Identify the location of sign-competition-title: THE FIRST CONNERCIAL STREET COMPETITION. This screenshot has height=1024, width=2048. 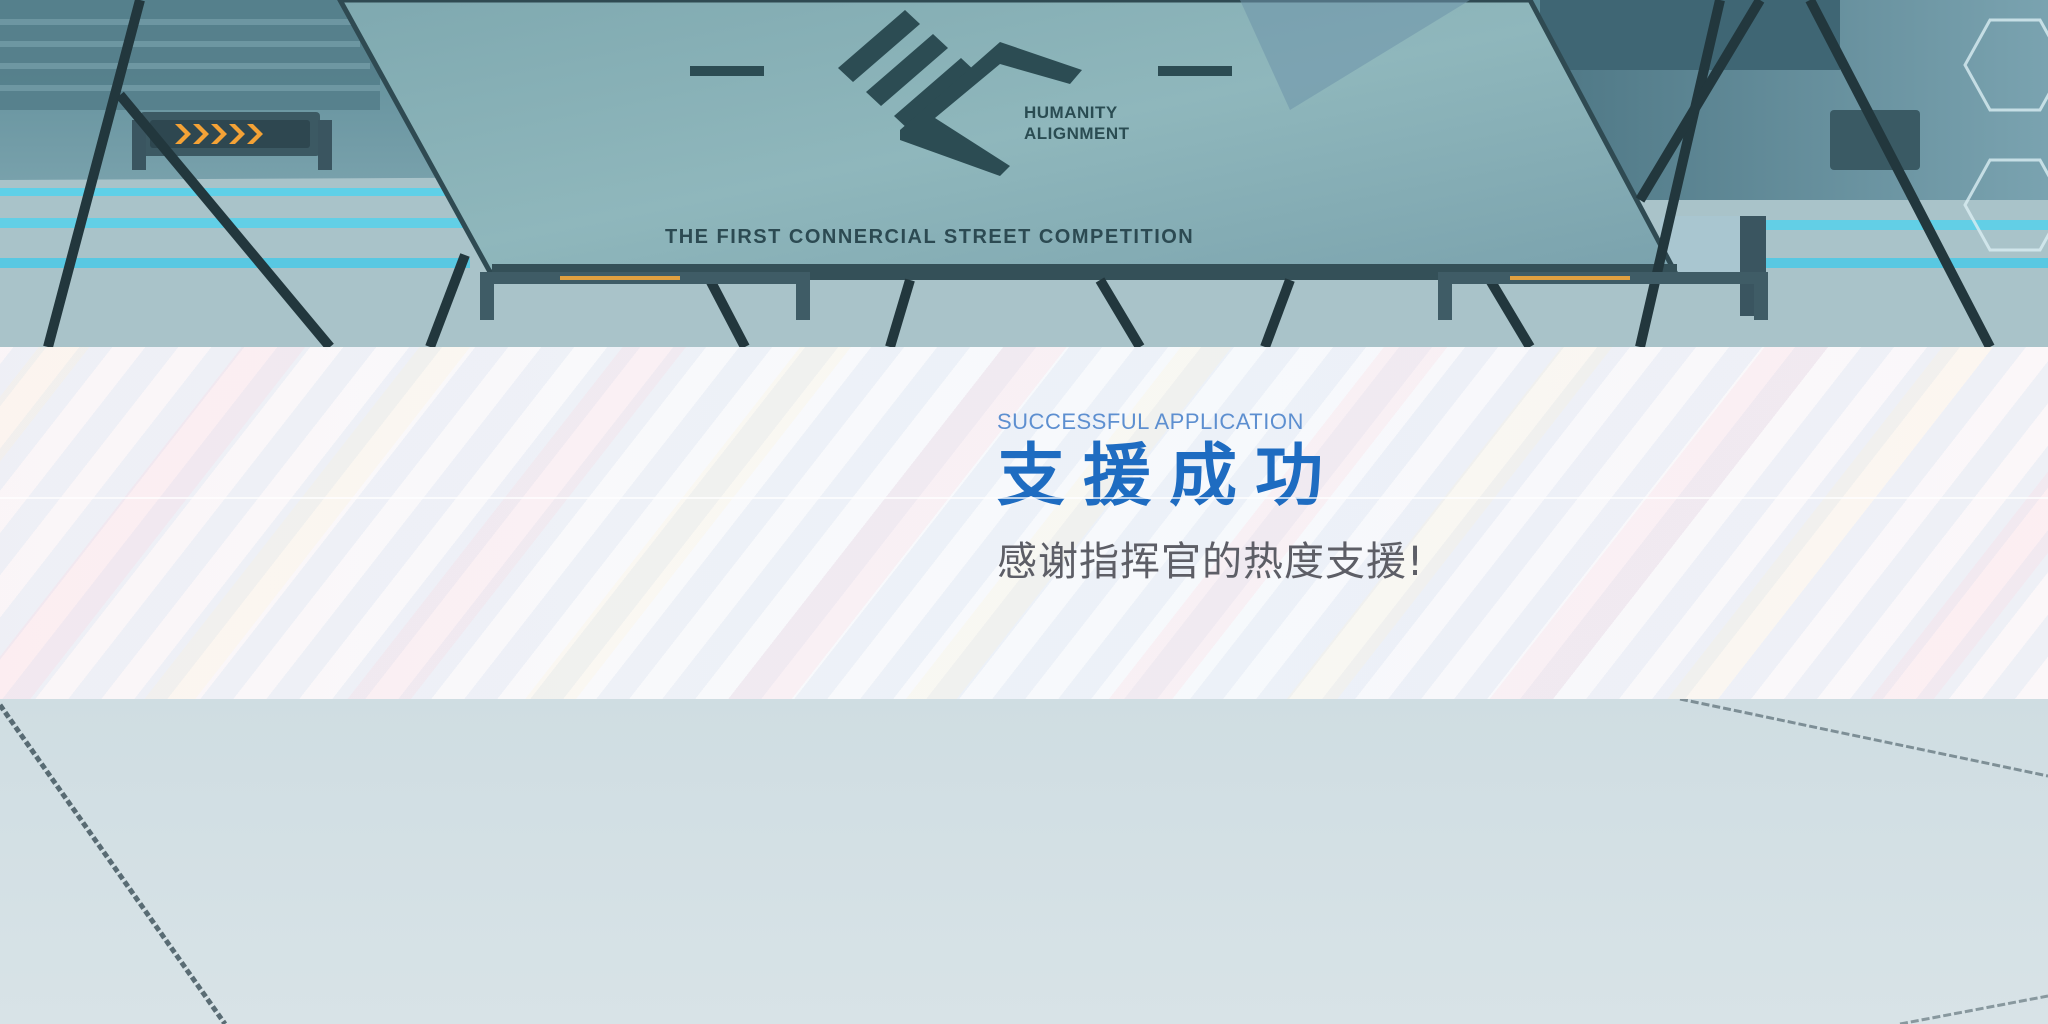
(930, 237).